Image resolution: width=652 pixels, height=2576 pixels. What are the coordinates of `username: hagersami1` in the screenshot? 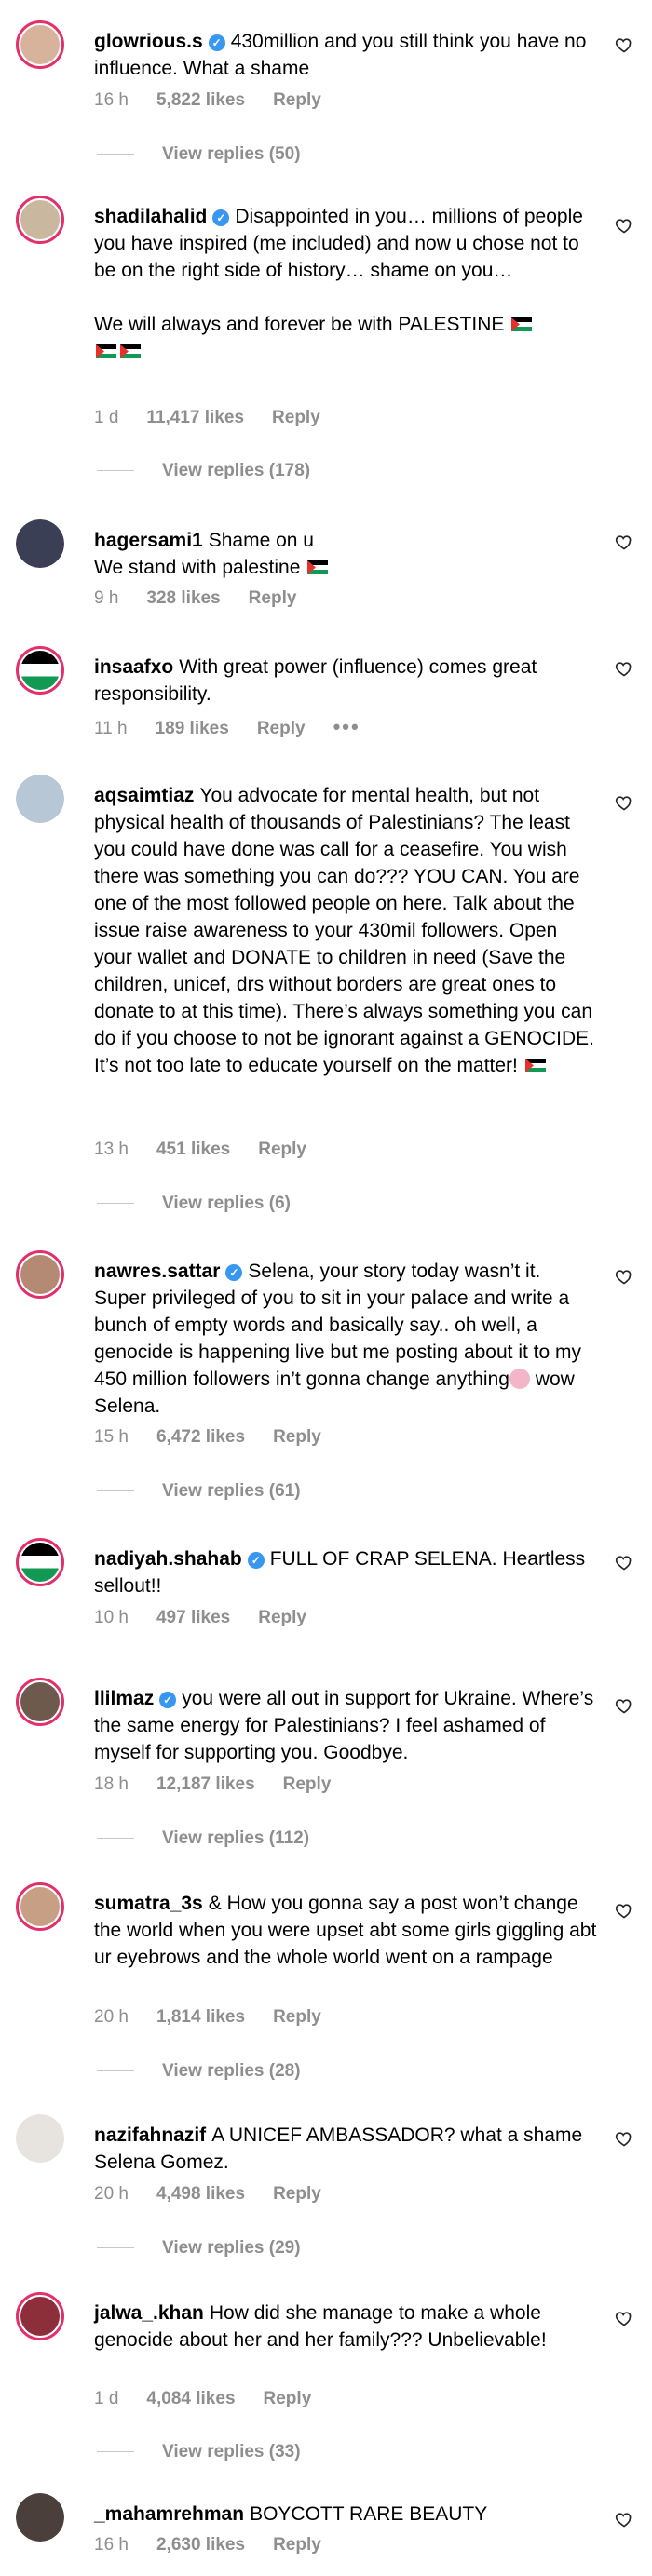 It's located at (148, 540).